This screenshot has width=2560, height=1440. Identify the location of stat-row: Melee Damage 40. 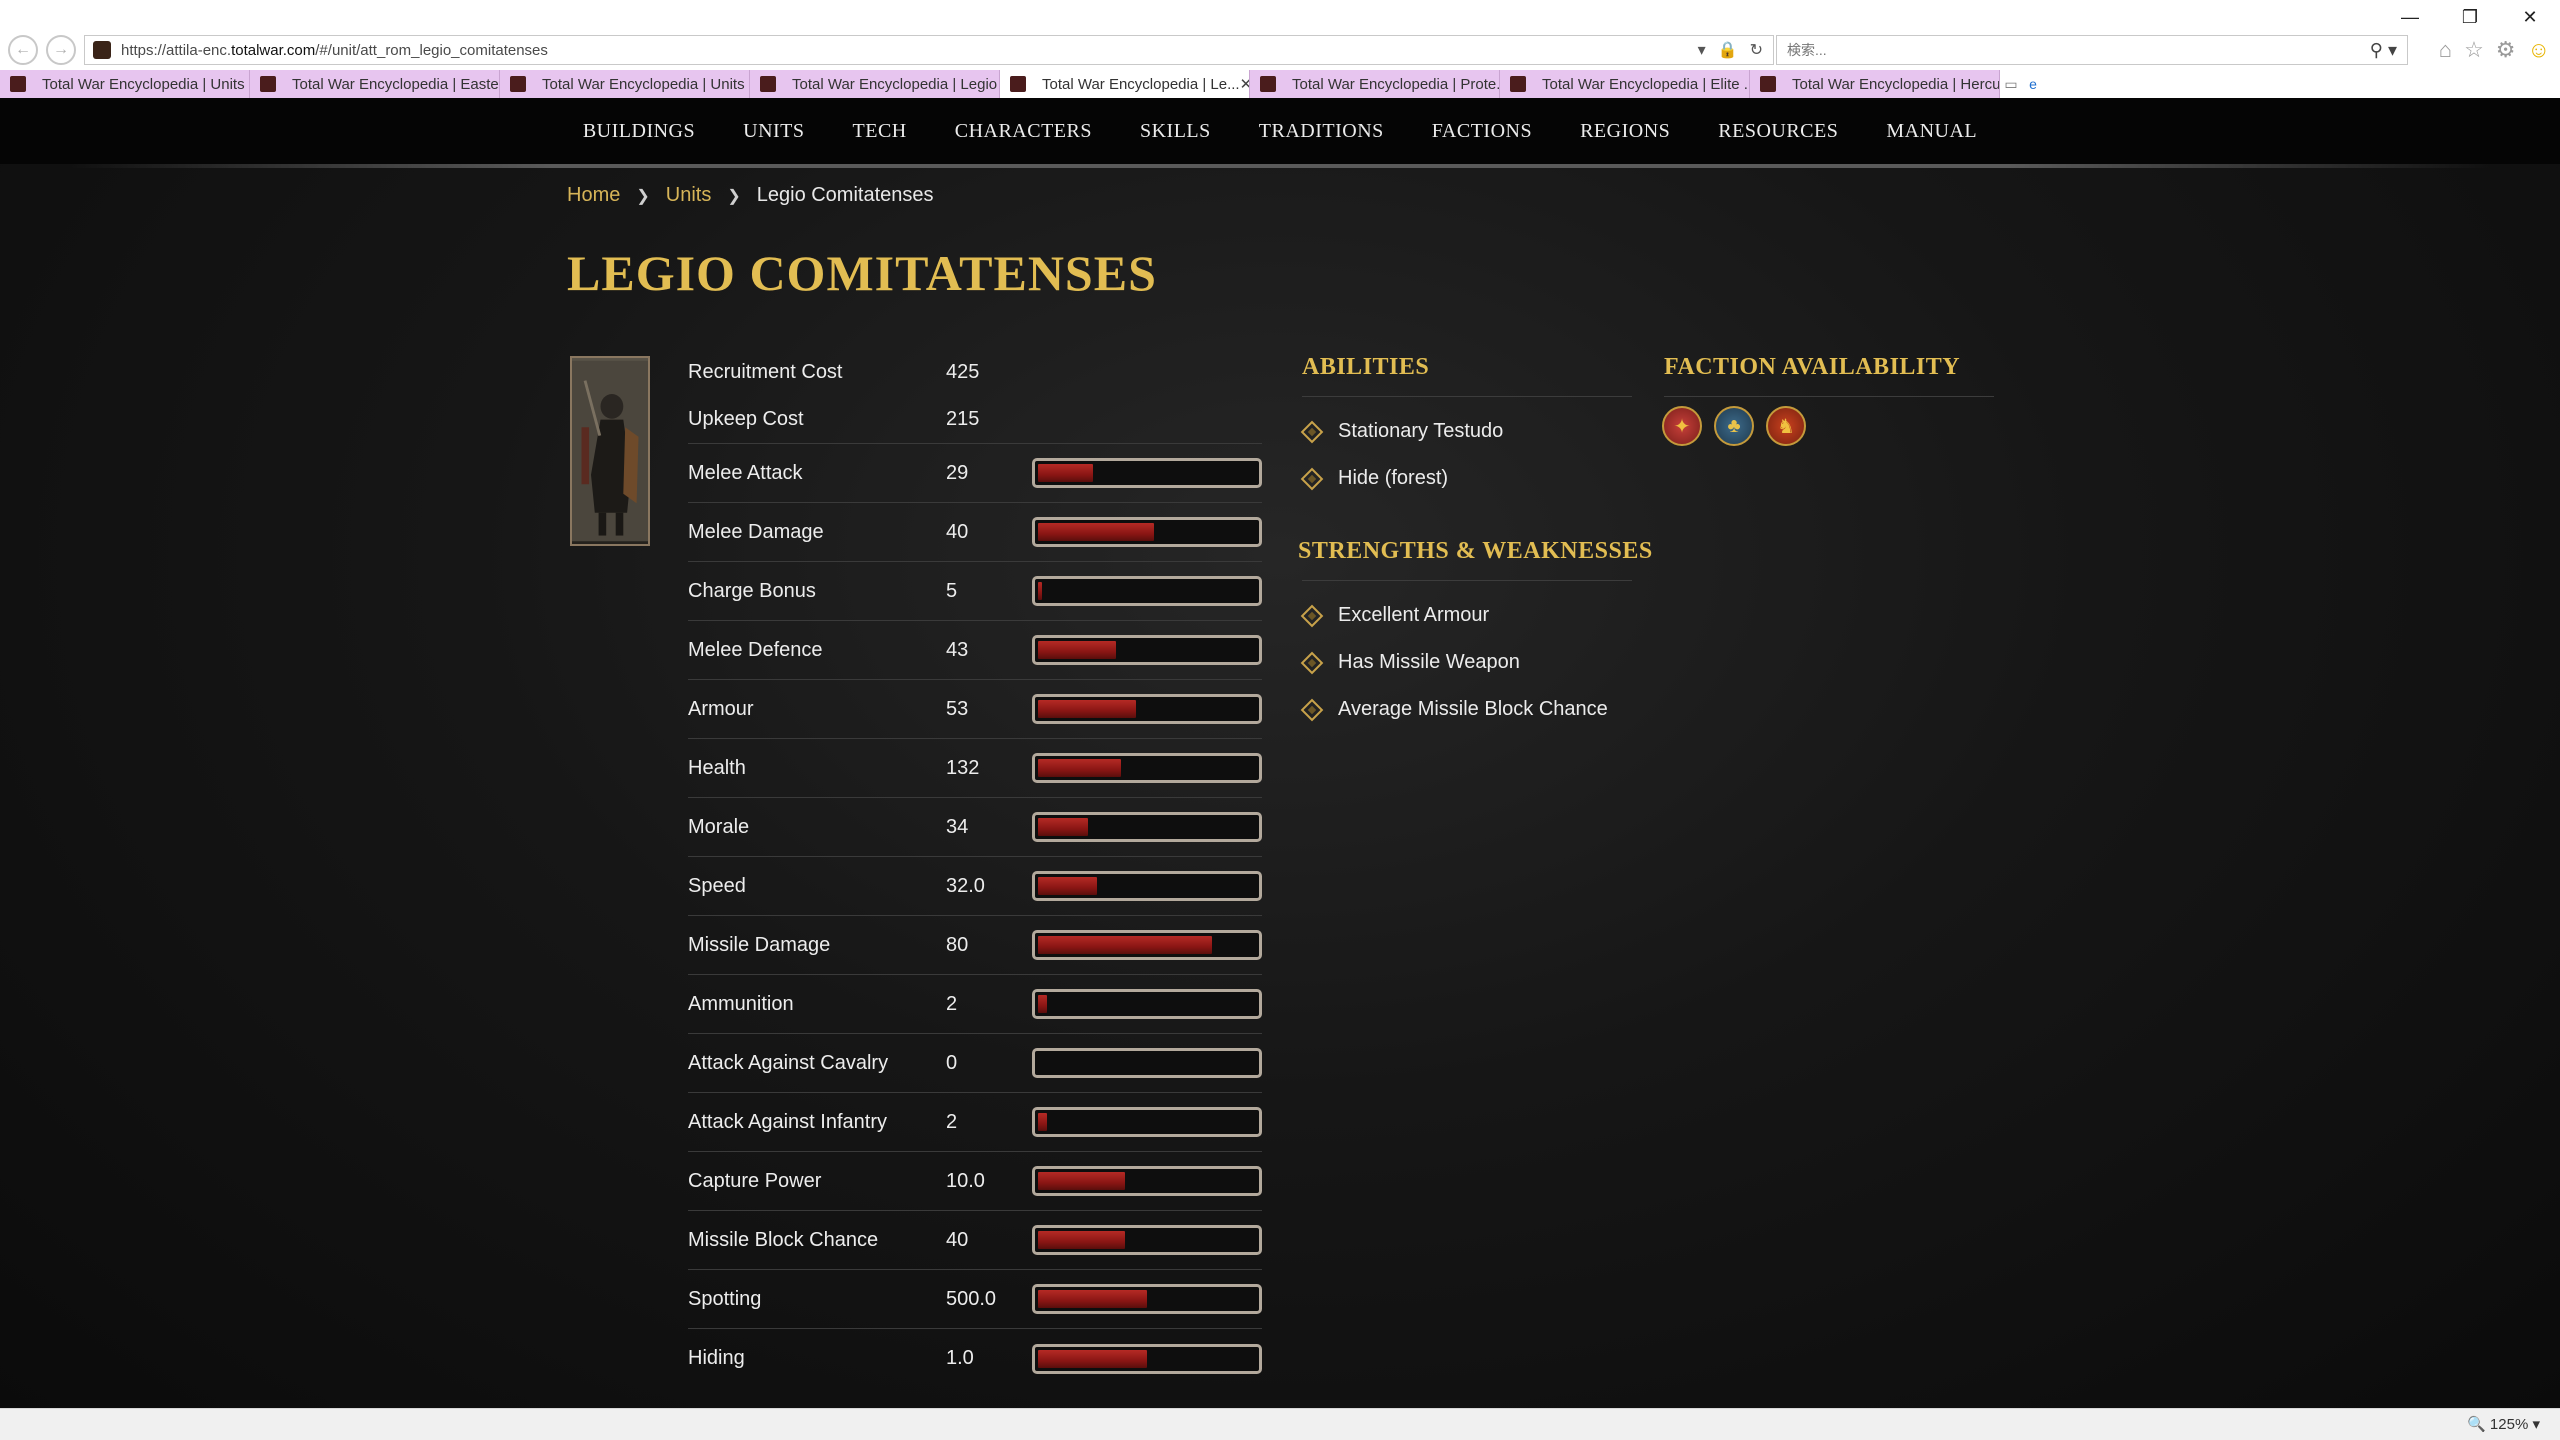
(975, 532).